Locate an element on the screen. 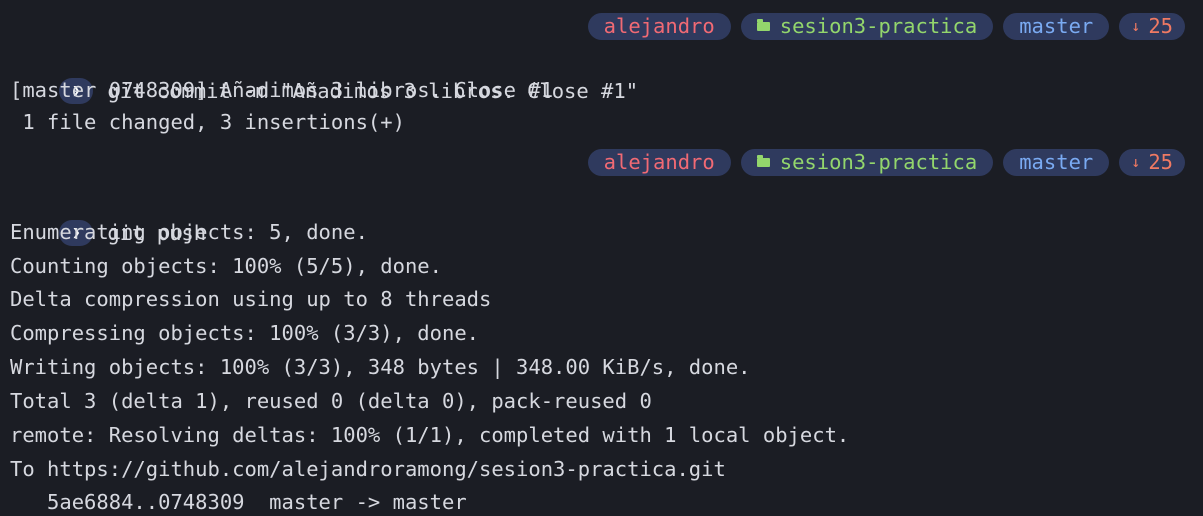  output-line: Enumerating objects: 5, done. is located at coordinates (189, 232).